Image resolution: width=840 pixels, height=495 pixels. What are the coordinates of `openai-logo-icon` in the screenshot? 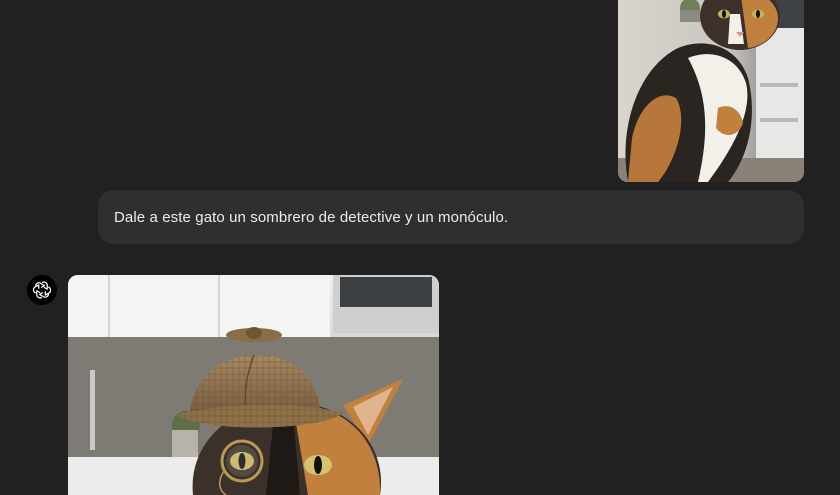 It's located at (42, 290).